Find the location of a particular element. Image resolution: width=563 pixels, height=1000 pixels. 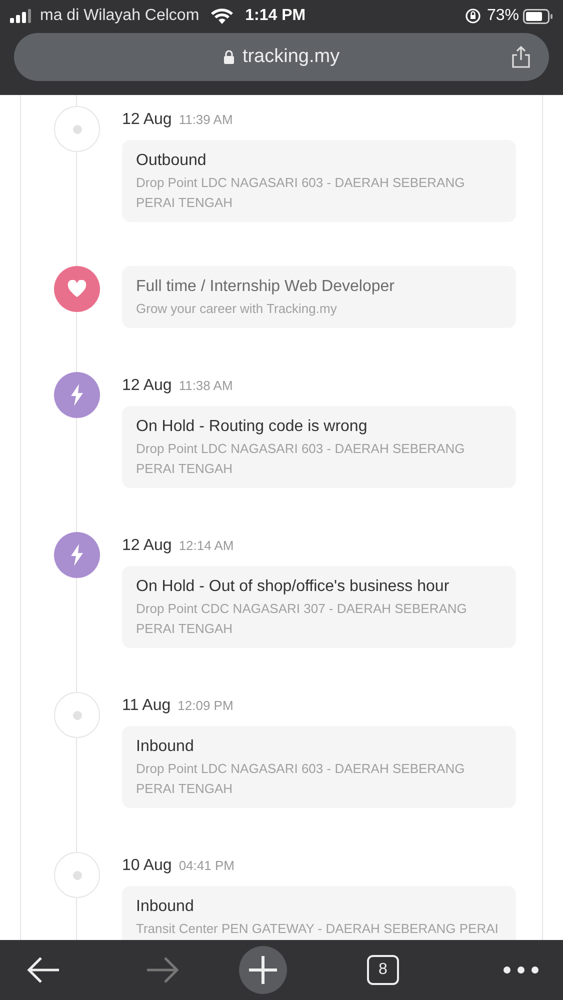

card-title: Outbound is located at coordinates (172, 161).